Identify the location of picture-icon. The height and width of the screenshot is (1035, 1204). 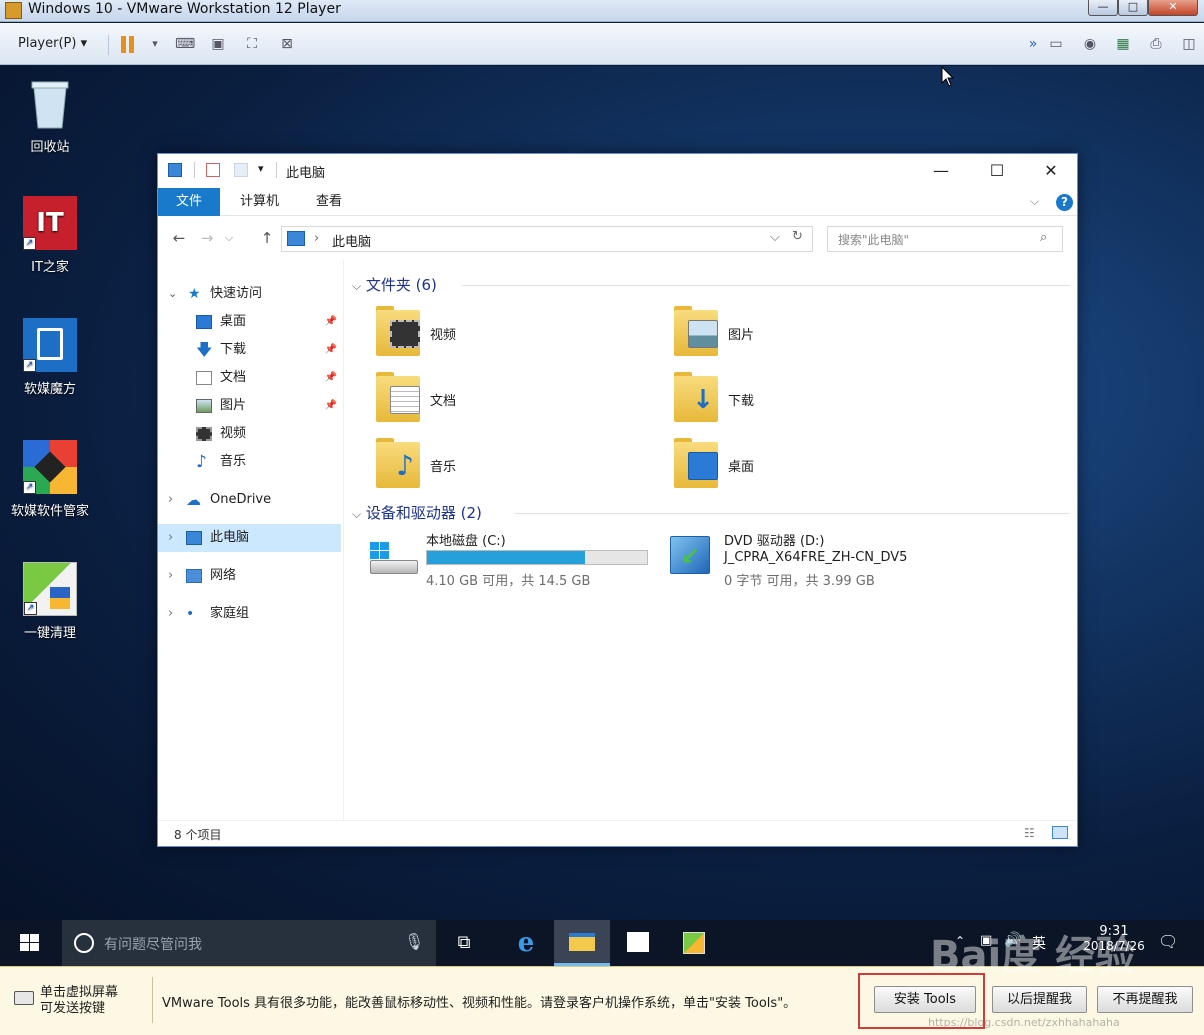
(204, 406).